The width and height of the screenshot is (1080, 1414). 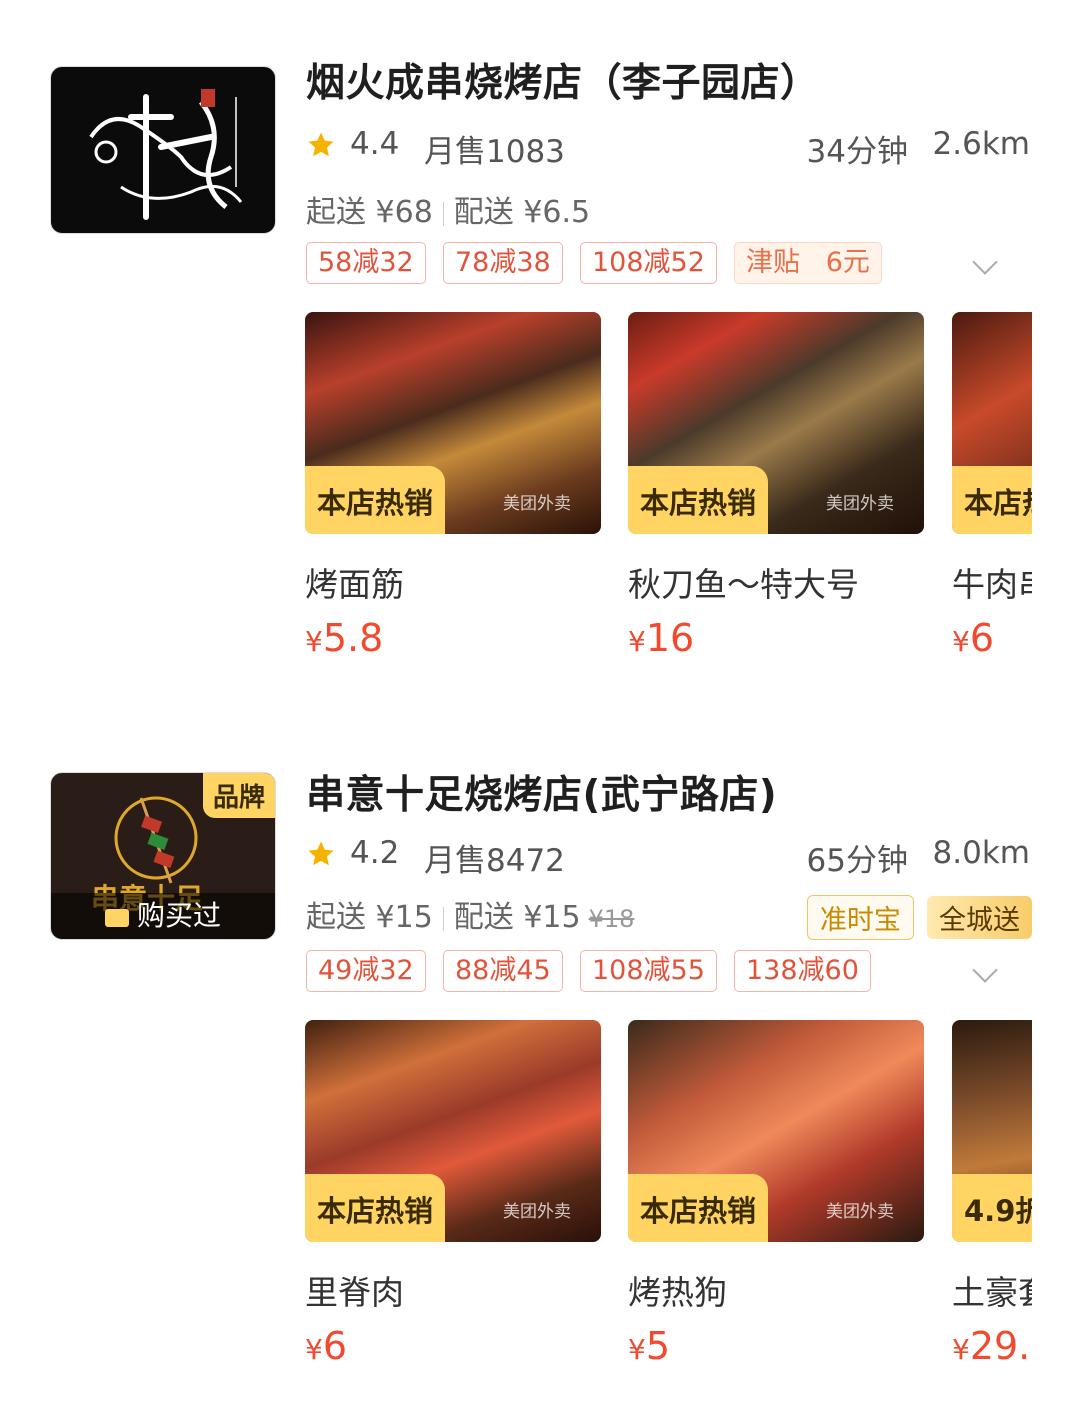 What do you see at coordinates (354, 1292) in the screenshot?
I see `item-name: 里脊肉` at bounding box center [354, 1292].